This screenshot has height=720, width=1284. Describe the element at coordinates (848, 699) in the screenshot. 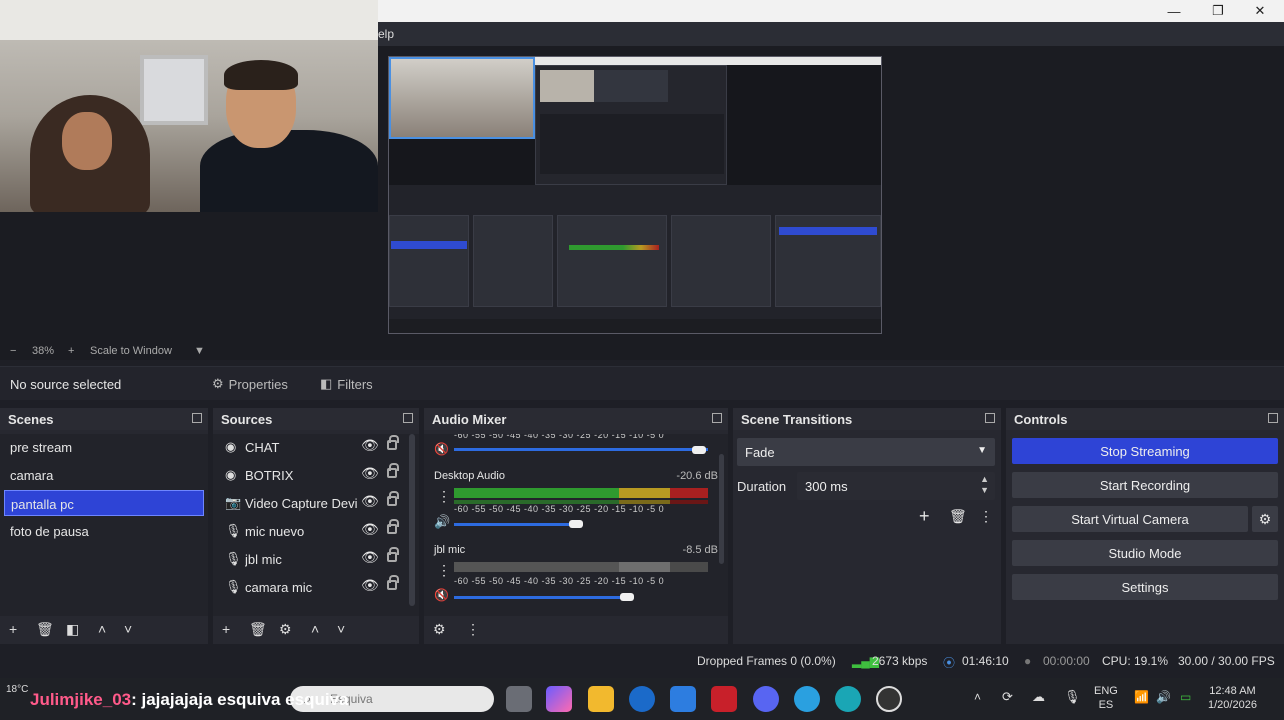

I see `edge-icon` at that location.